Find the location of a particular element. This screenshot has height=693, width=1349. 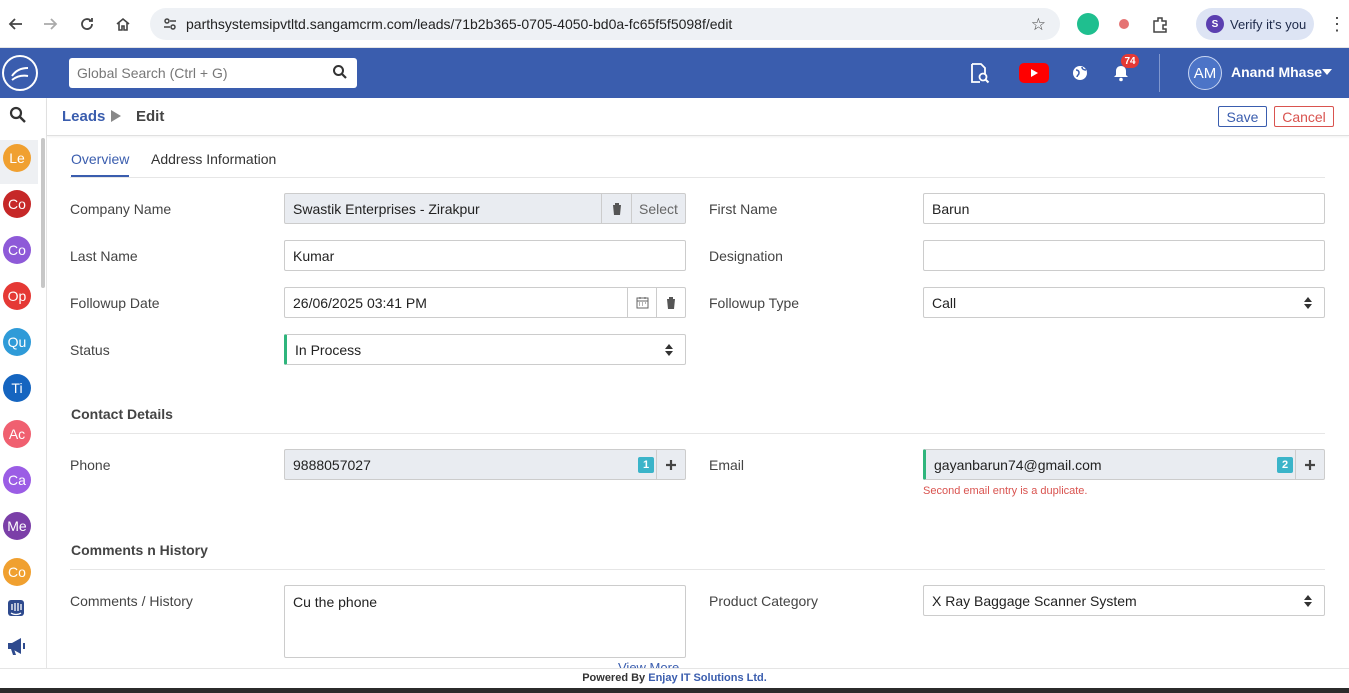

tab-overview: Overview is located at coordinates (100, 164).